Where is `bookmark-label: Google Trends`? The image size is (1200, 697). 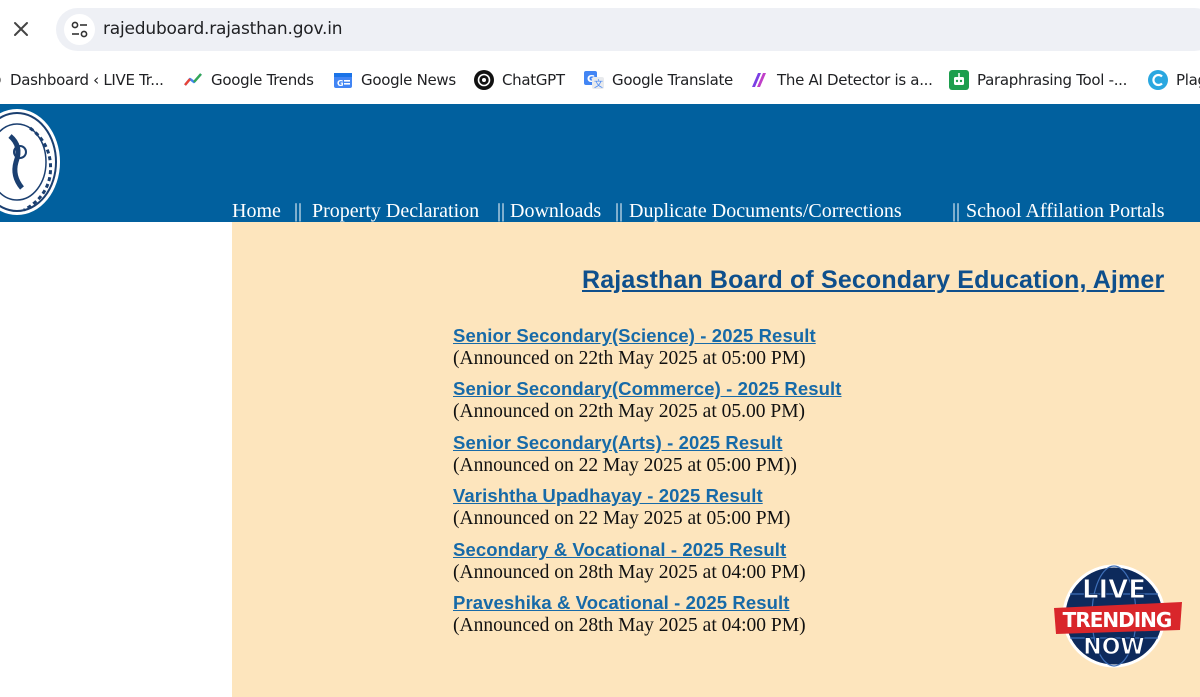
bookmark-label: Google Trends is located at coordinates (262, 80).